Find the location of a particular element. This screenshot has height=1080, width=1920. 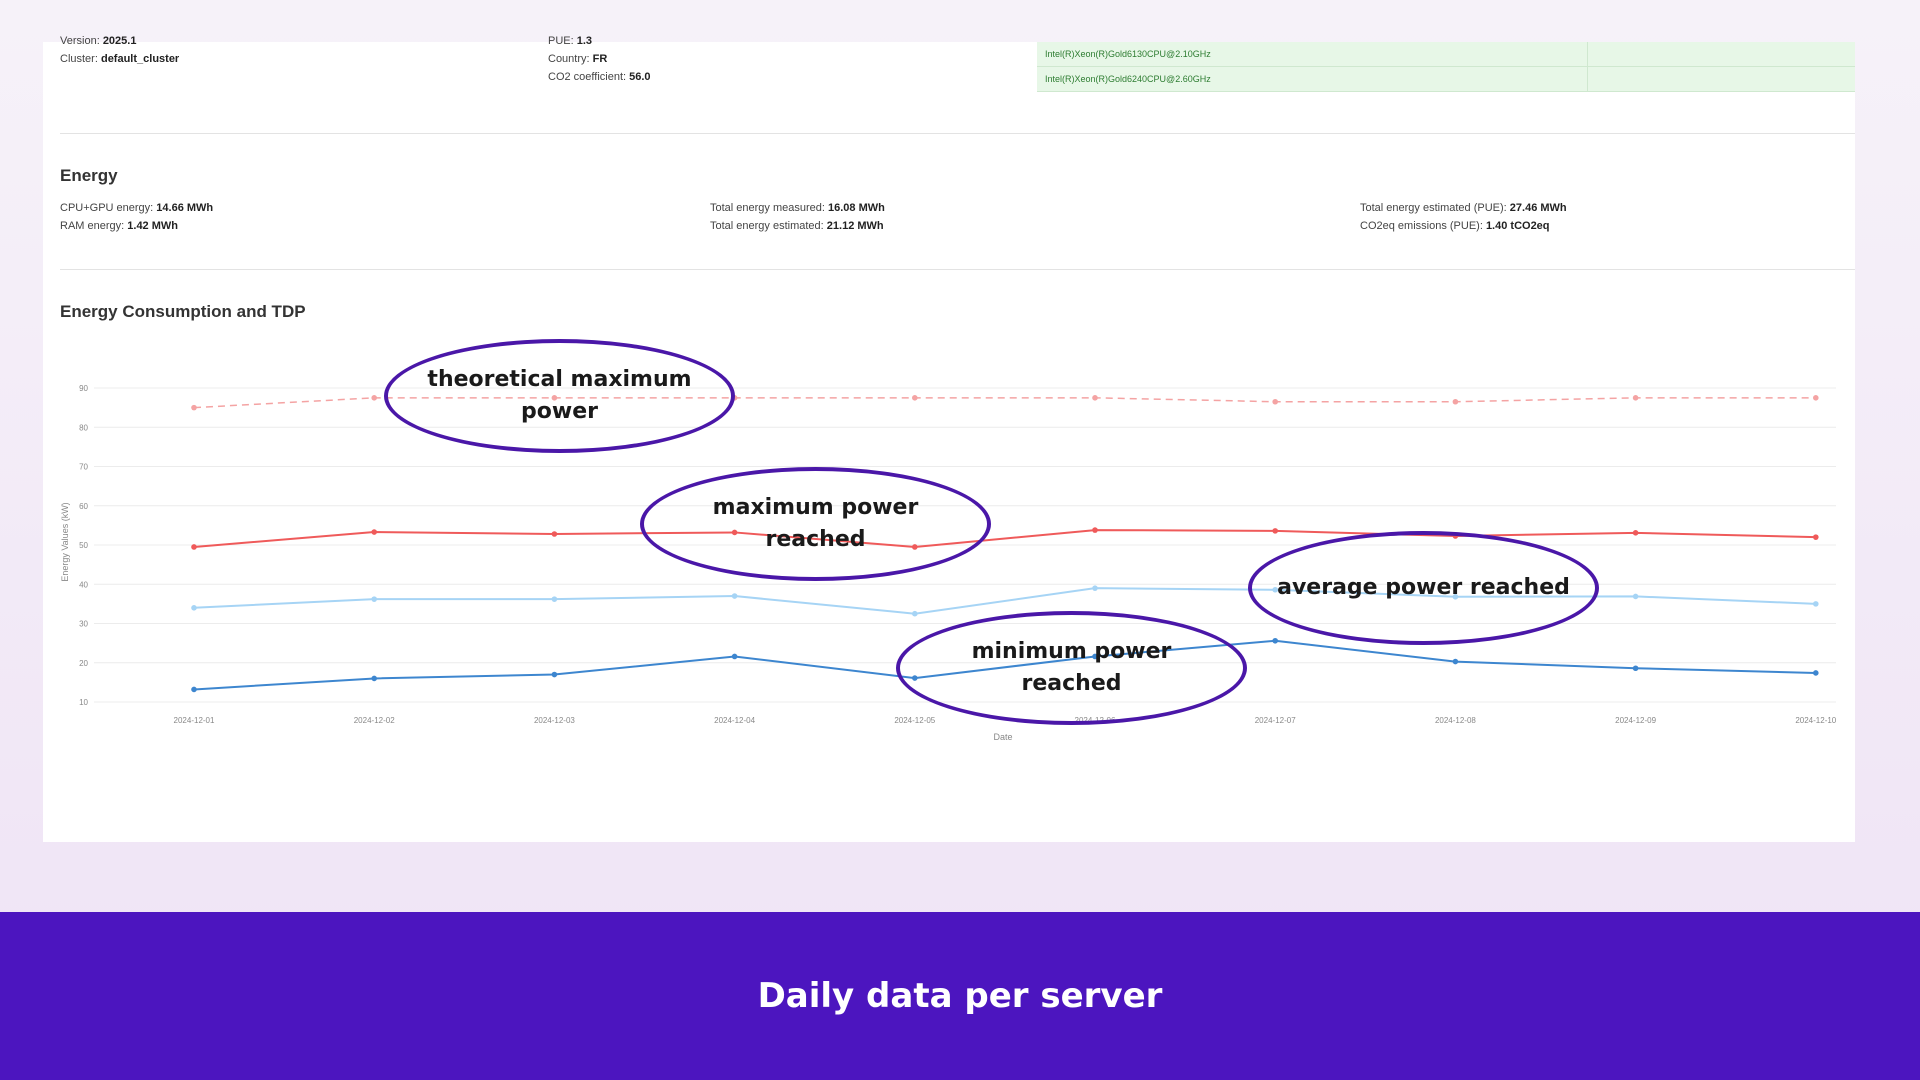

annotation-text: maximum power reached is located at coordinates (815, 523).